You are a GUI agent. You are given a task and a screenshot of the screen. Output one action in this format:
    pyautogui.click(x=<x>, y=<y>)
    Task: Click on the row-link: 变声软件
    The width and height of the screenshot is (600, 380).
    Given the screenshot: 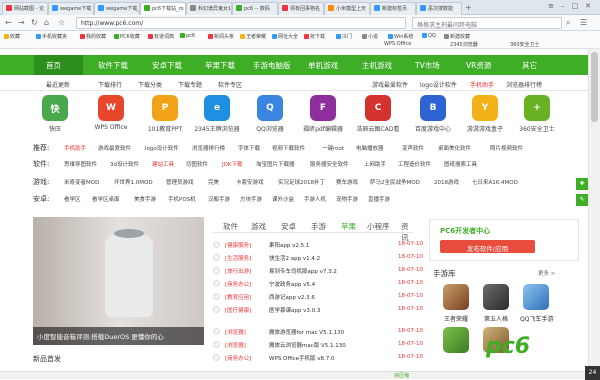 What is the action you would take?
    pyautogui.click(x=413, y=148)
    